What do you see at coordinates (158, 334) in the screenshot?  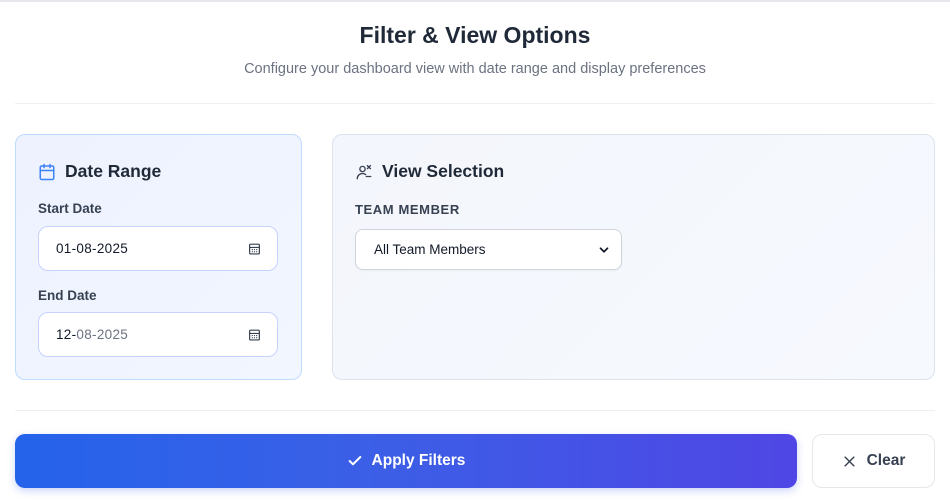 I see `end-date-input: 12-08-2025` at bounding box center [158, 334].